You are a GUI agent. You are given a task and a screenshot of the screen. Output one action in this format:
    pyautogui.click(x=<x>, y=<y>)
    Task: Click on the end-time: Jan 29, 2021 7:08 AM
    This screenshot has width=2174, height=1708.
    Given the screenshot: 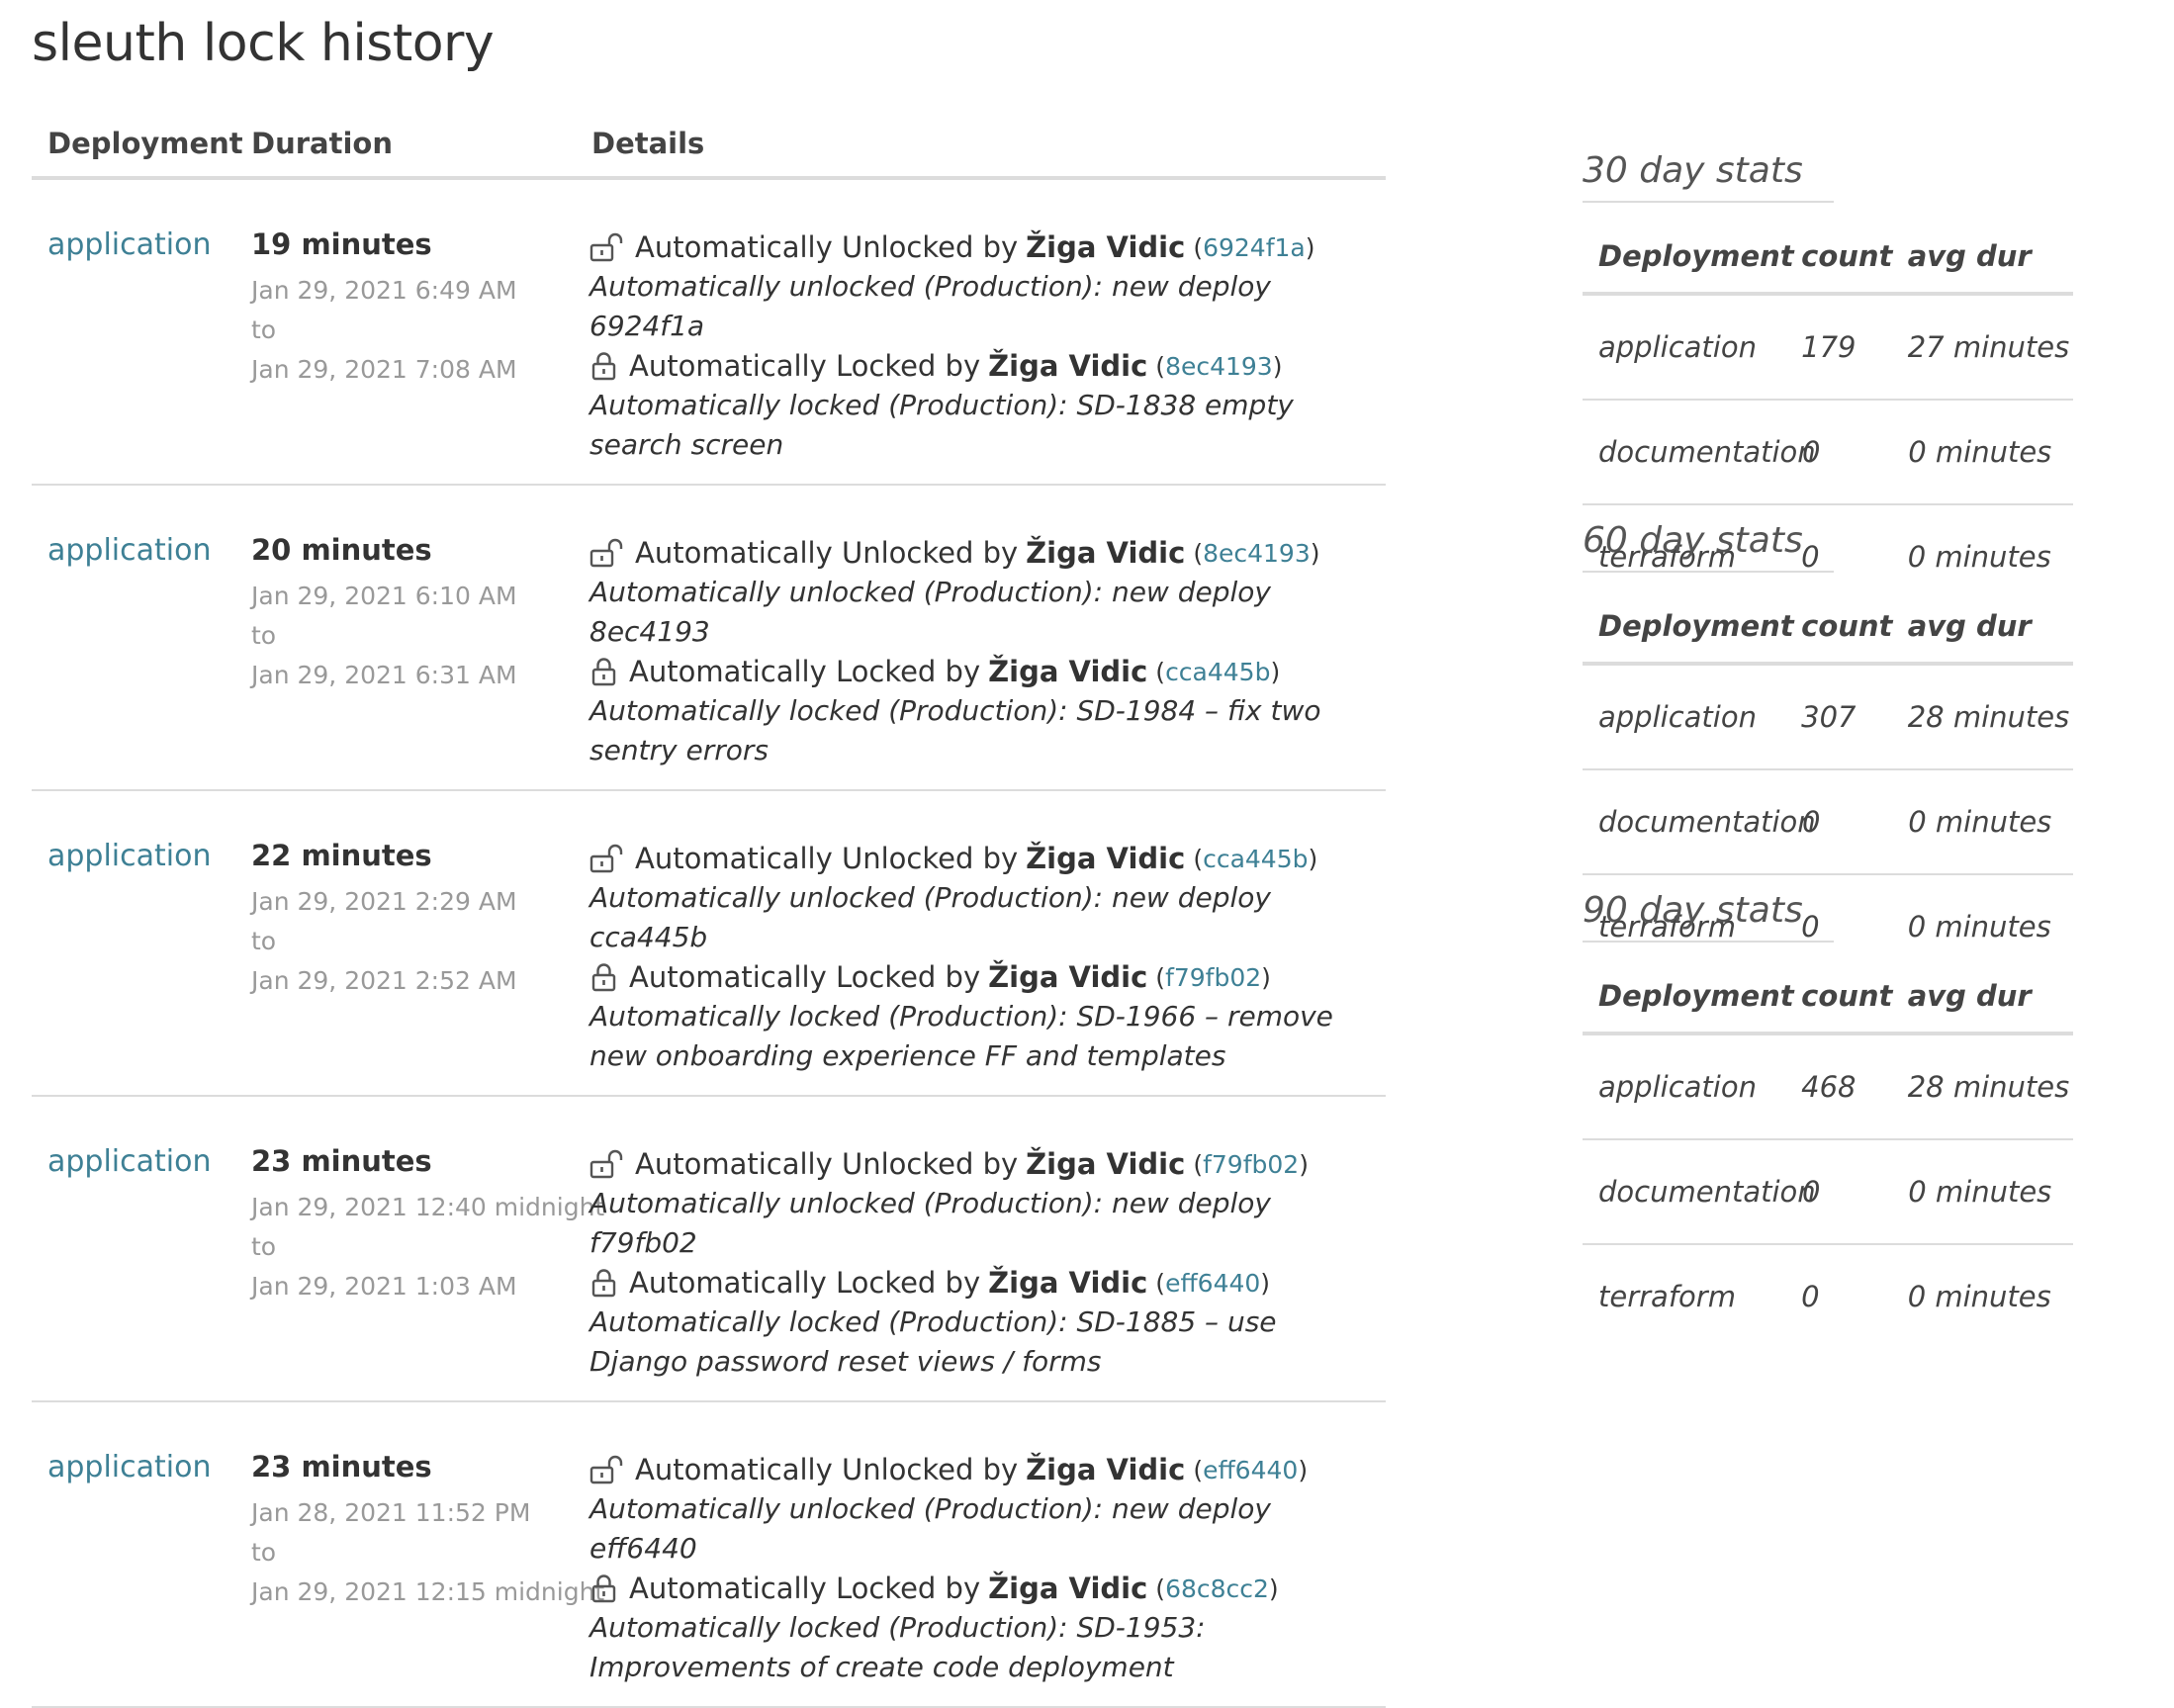 What is the action you would take?
    pyautogui.click(x=384, y=369)
    